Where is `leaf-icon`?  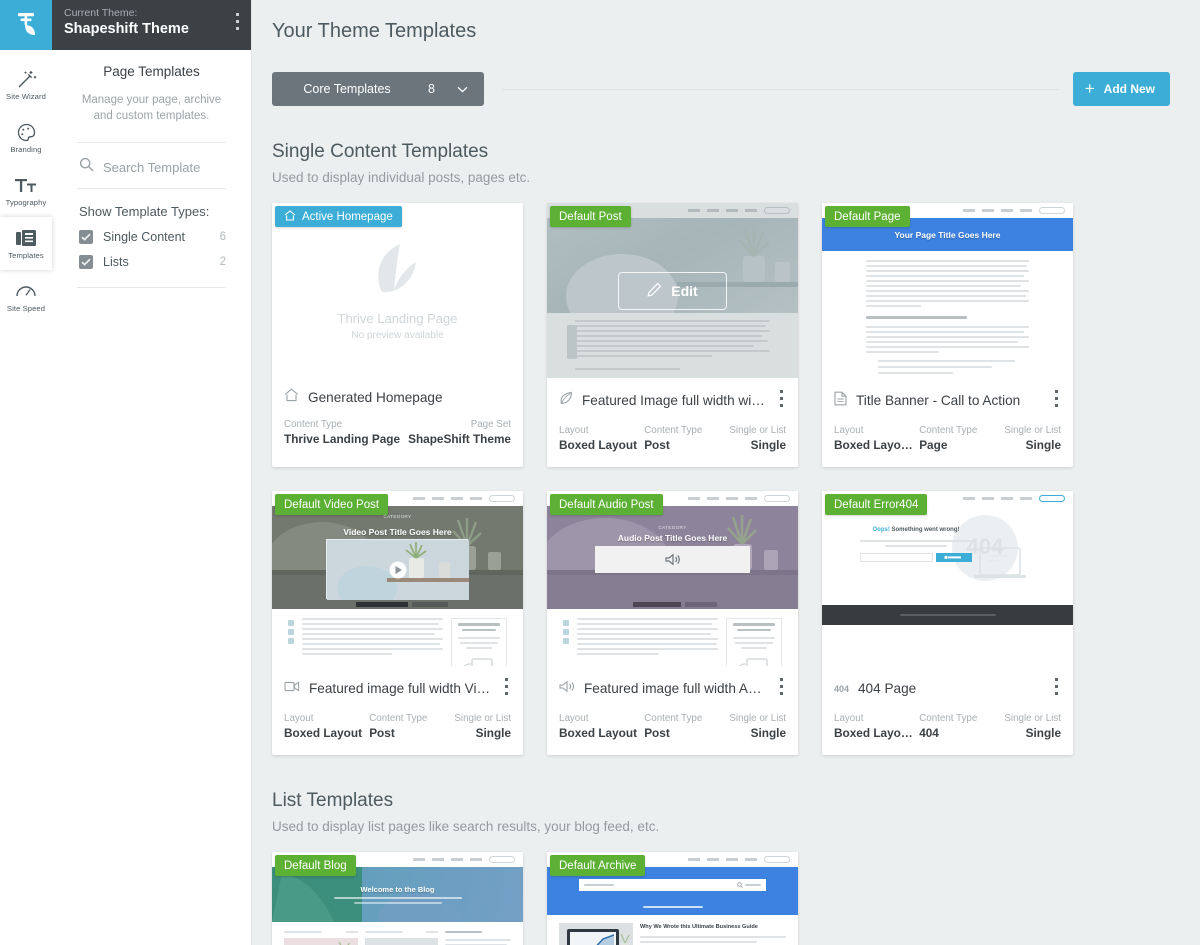
leaf-icon is located at coordinates (398, 273).